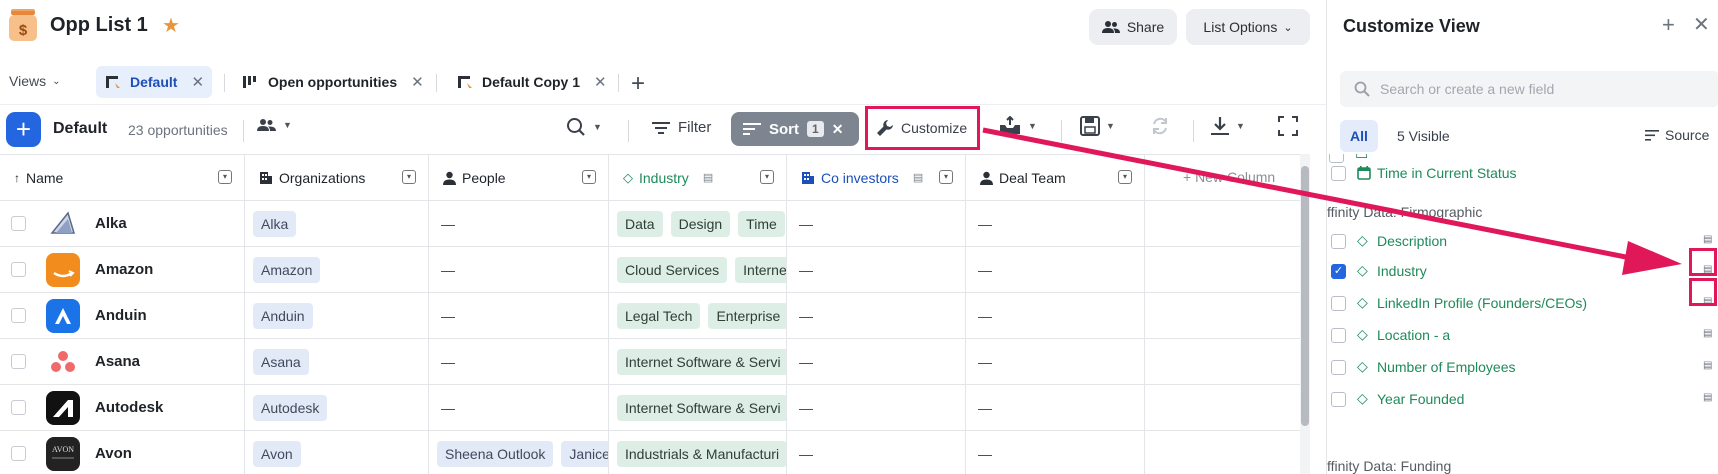 Image resolution: width=1718 pixels, height=474 pixels. What do you see at coordinates (290, 407) in the screenshot?
I see `organization-tag: Autodesk` at bounding box center [290, 407].